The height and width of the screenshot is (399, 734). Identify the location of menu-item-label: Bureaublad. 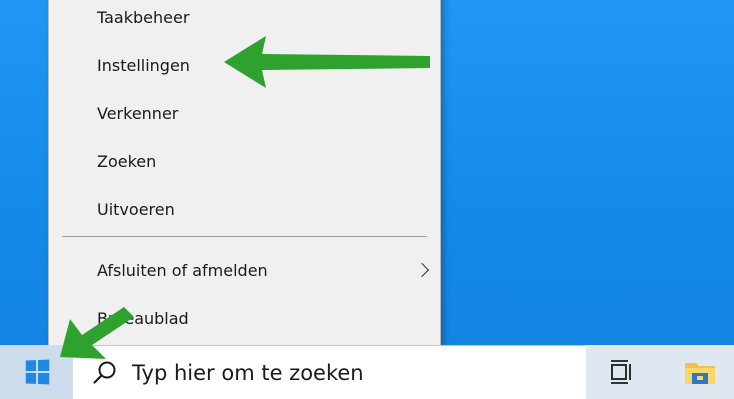
(143, 318).